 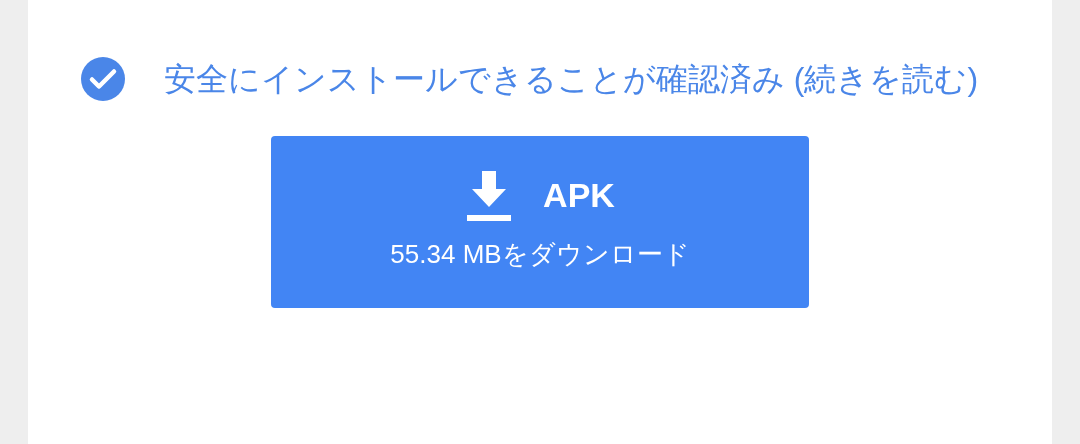 What do you see at coordinates (579, 195) in the screenshot?
I see `button-title: APK` at bounding box center [579, 195].